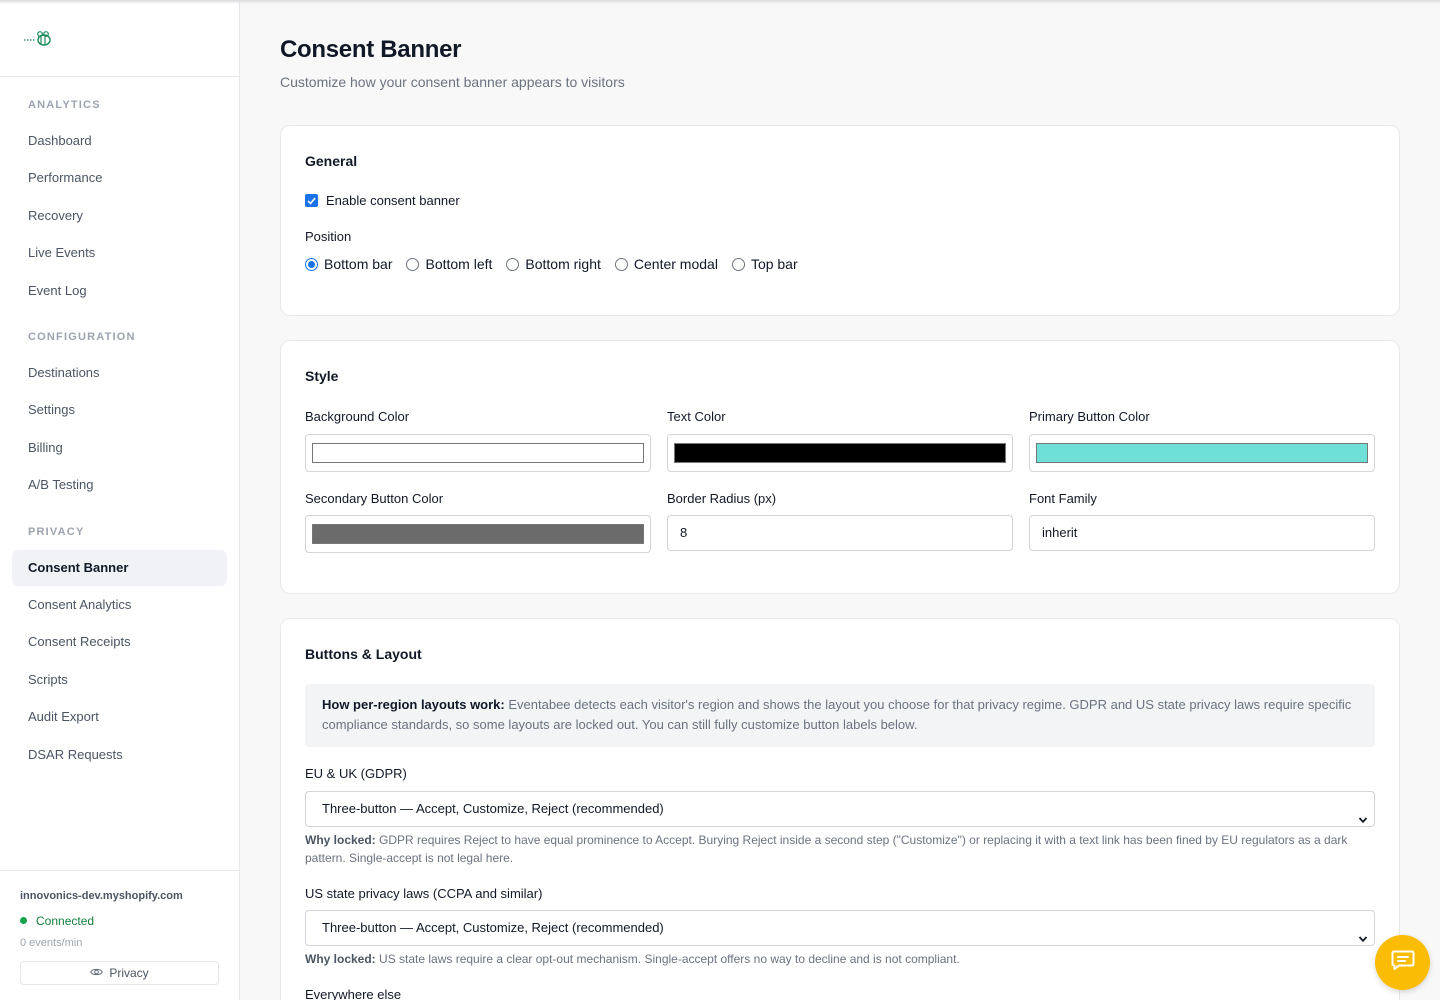  What do you see at coordinates (340, 840) in the screenshot?
I see `eu-help-heading: Why locked:` at bounding box center [340, 840].